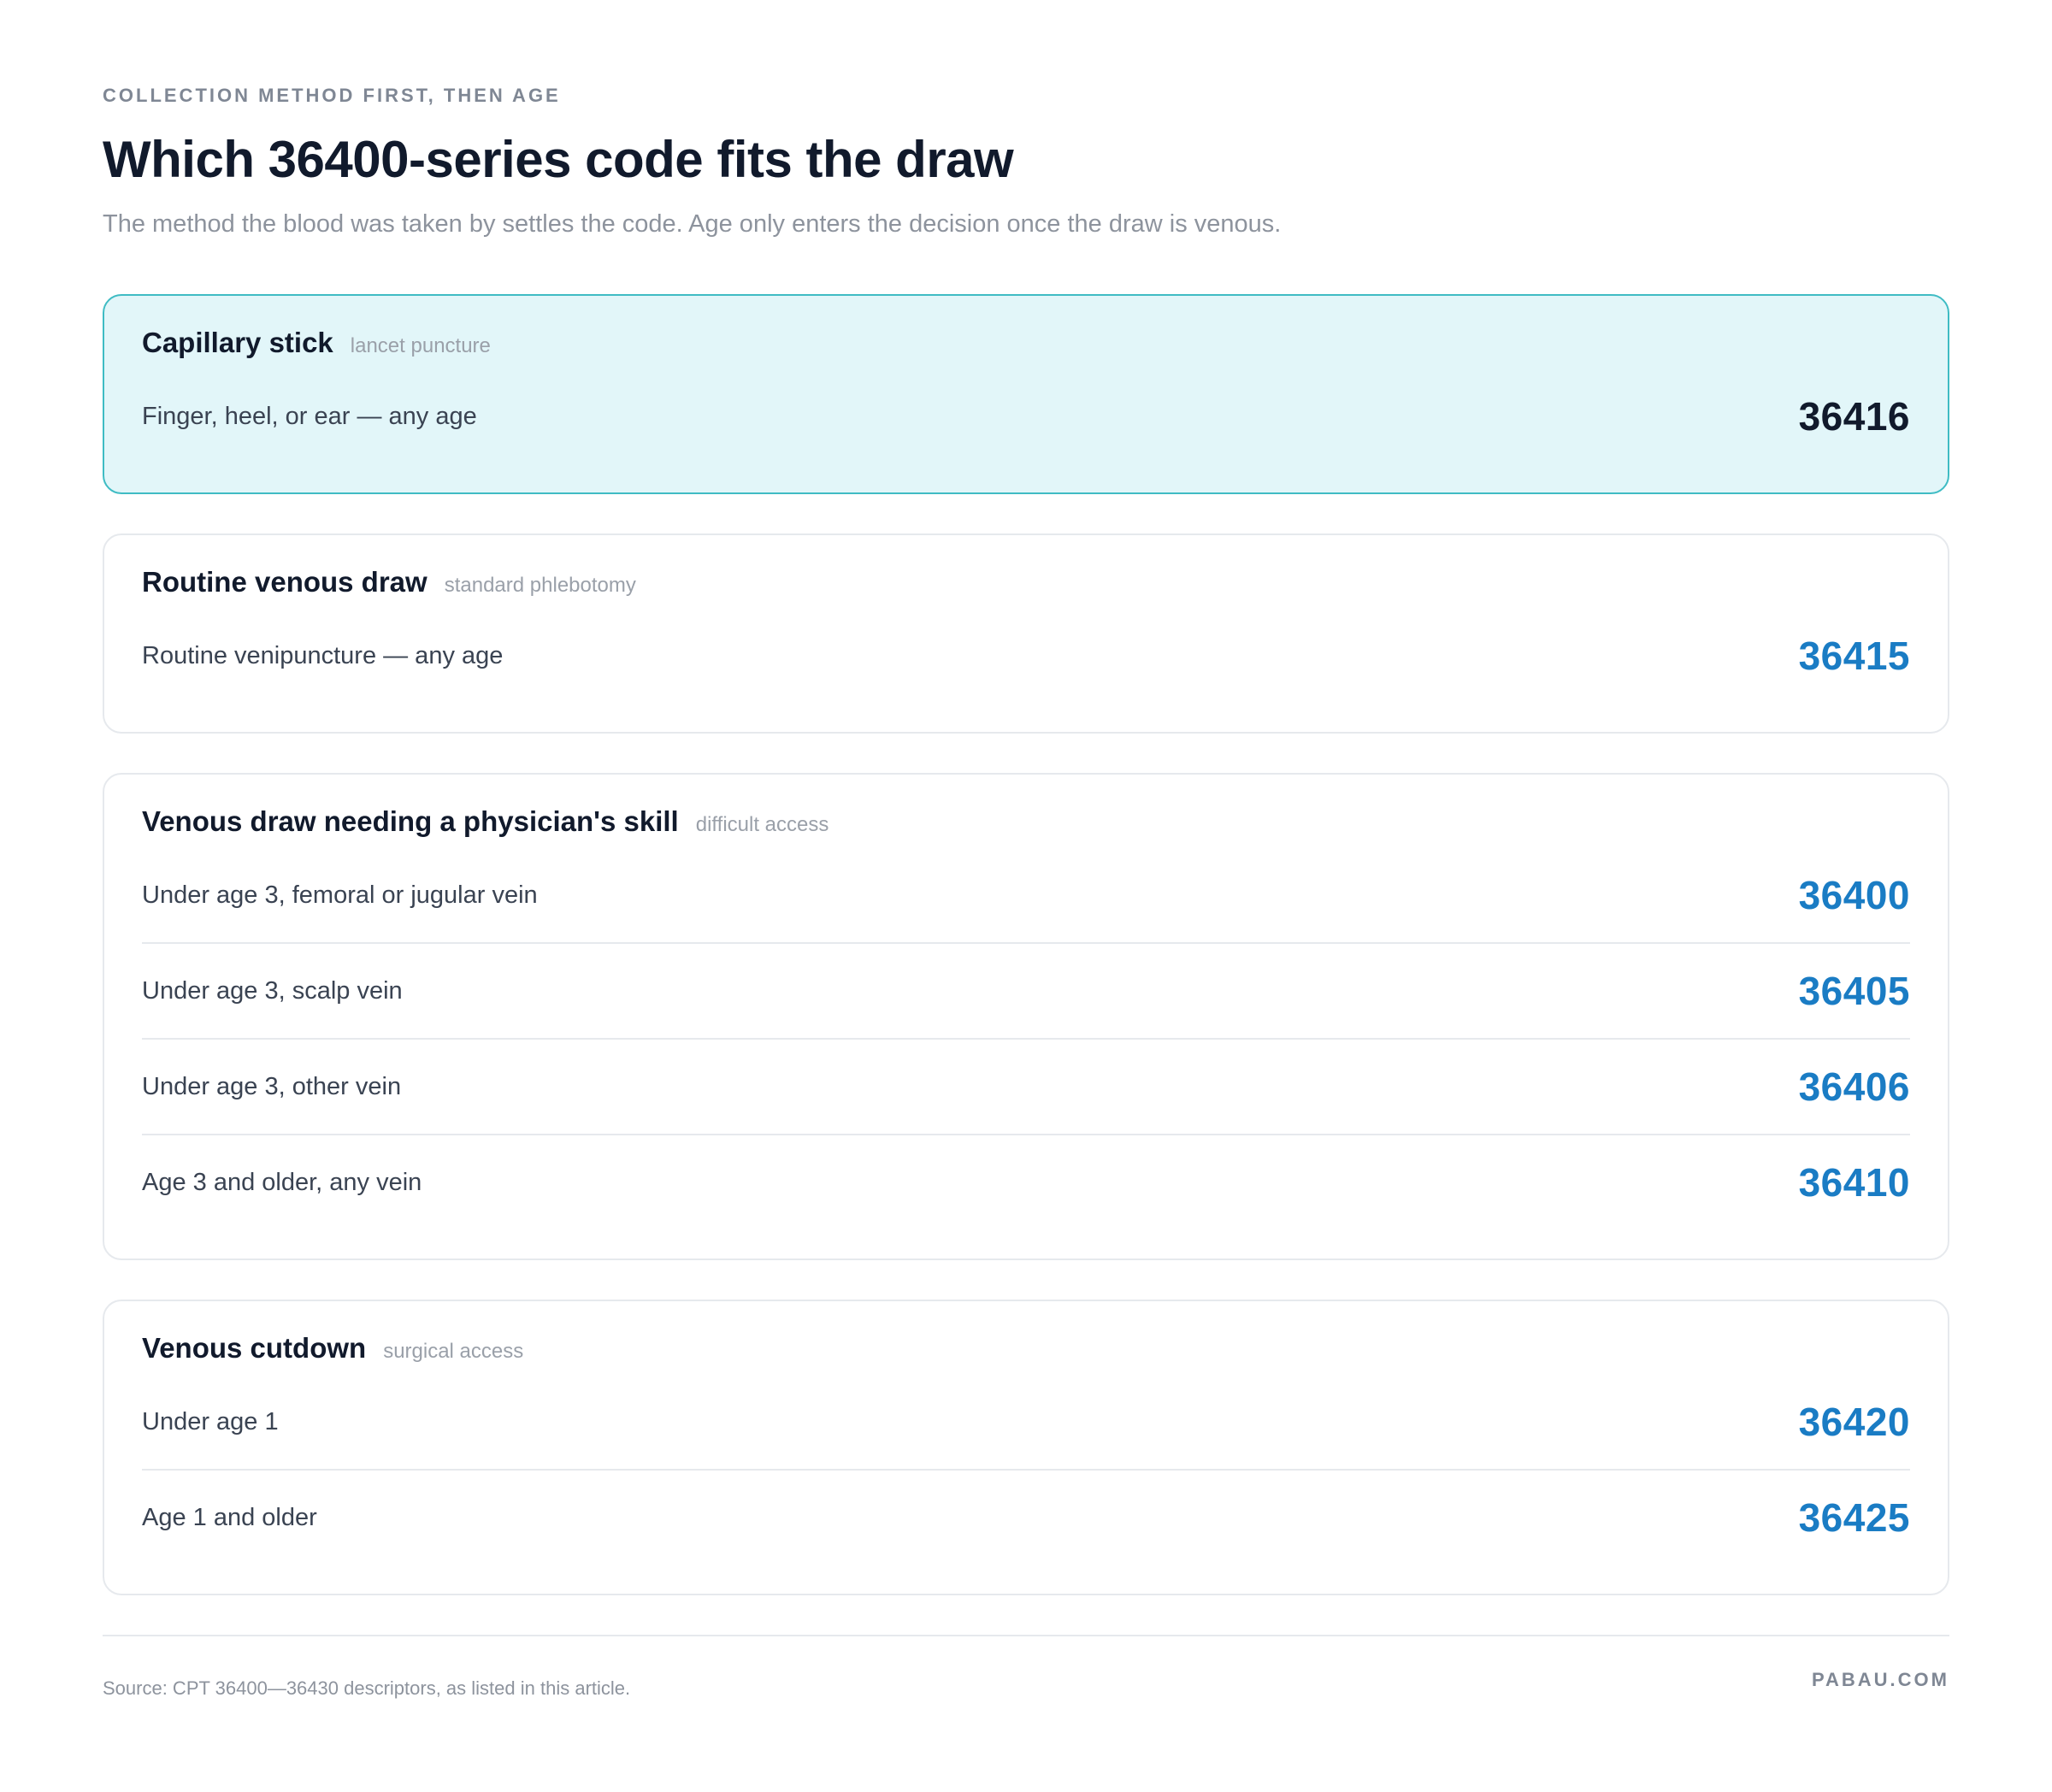 This screenshot has height=1792, width=2052. Describe the element at coordinates (285, 582) in the screenshot. I see `card-title: Routine venous draw` at that location.